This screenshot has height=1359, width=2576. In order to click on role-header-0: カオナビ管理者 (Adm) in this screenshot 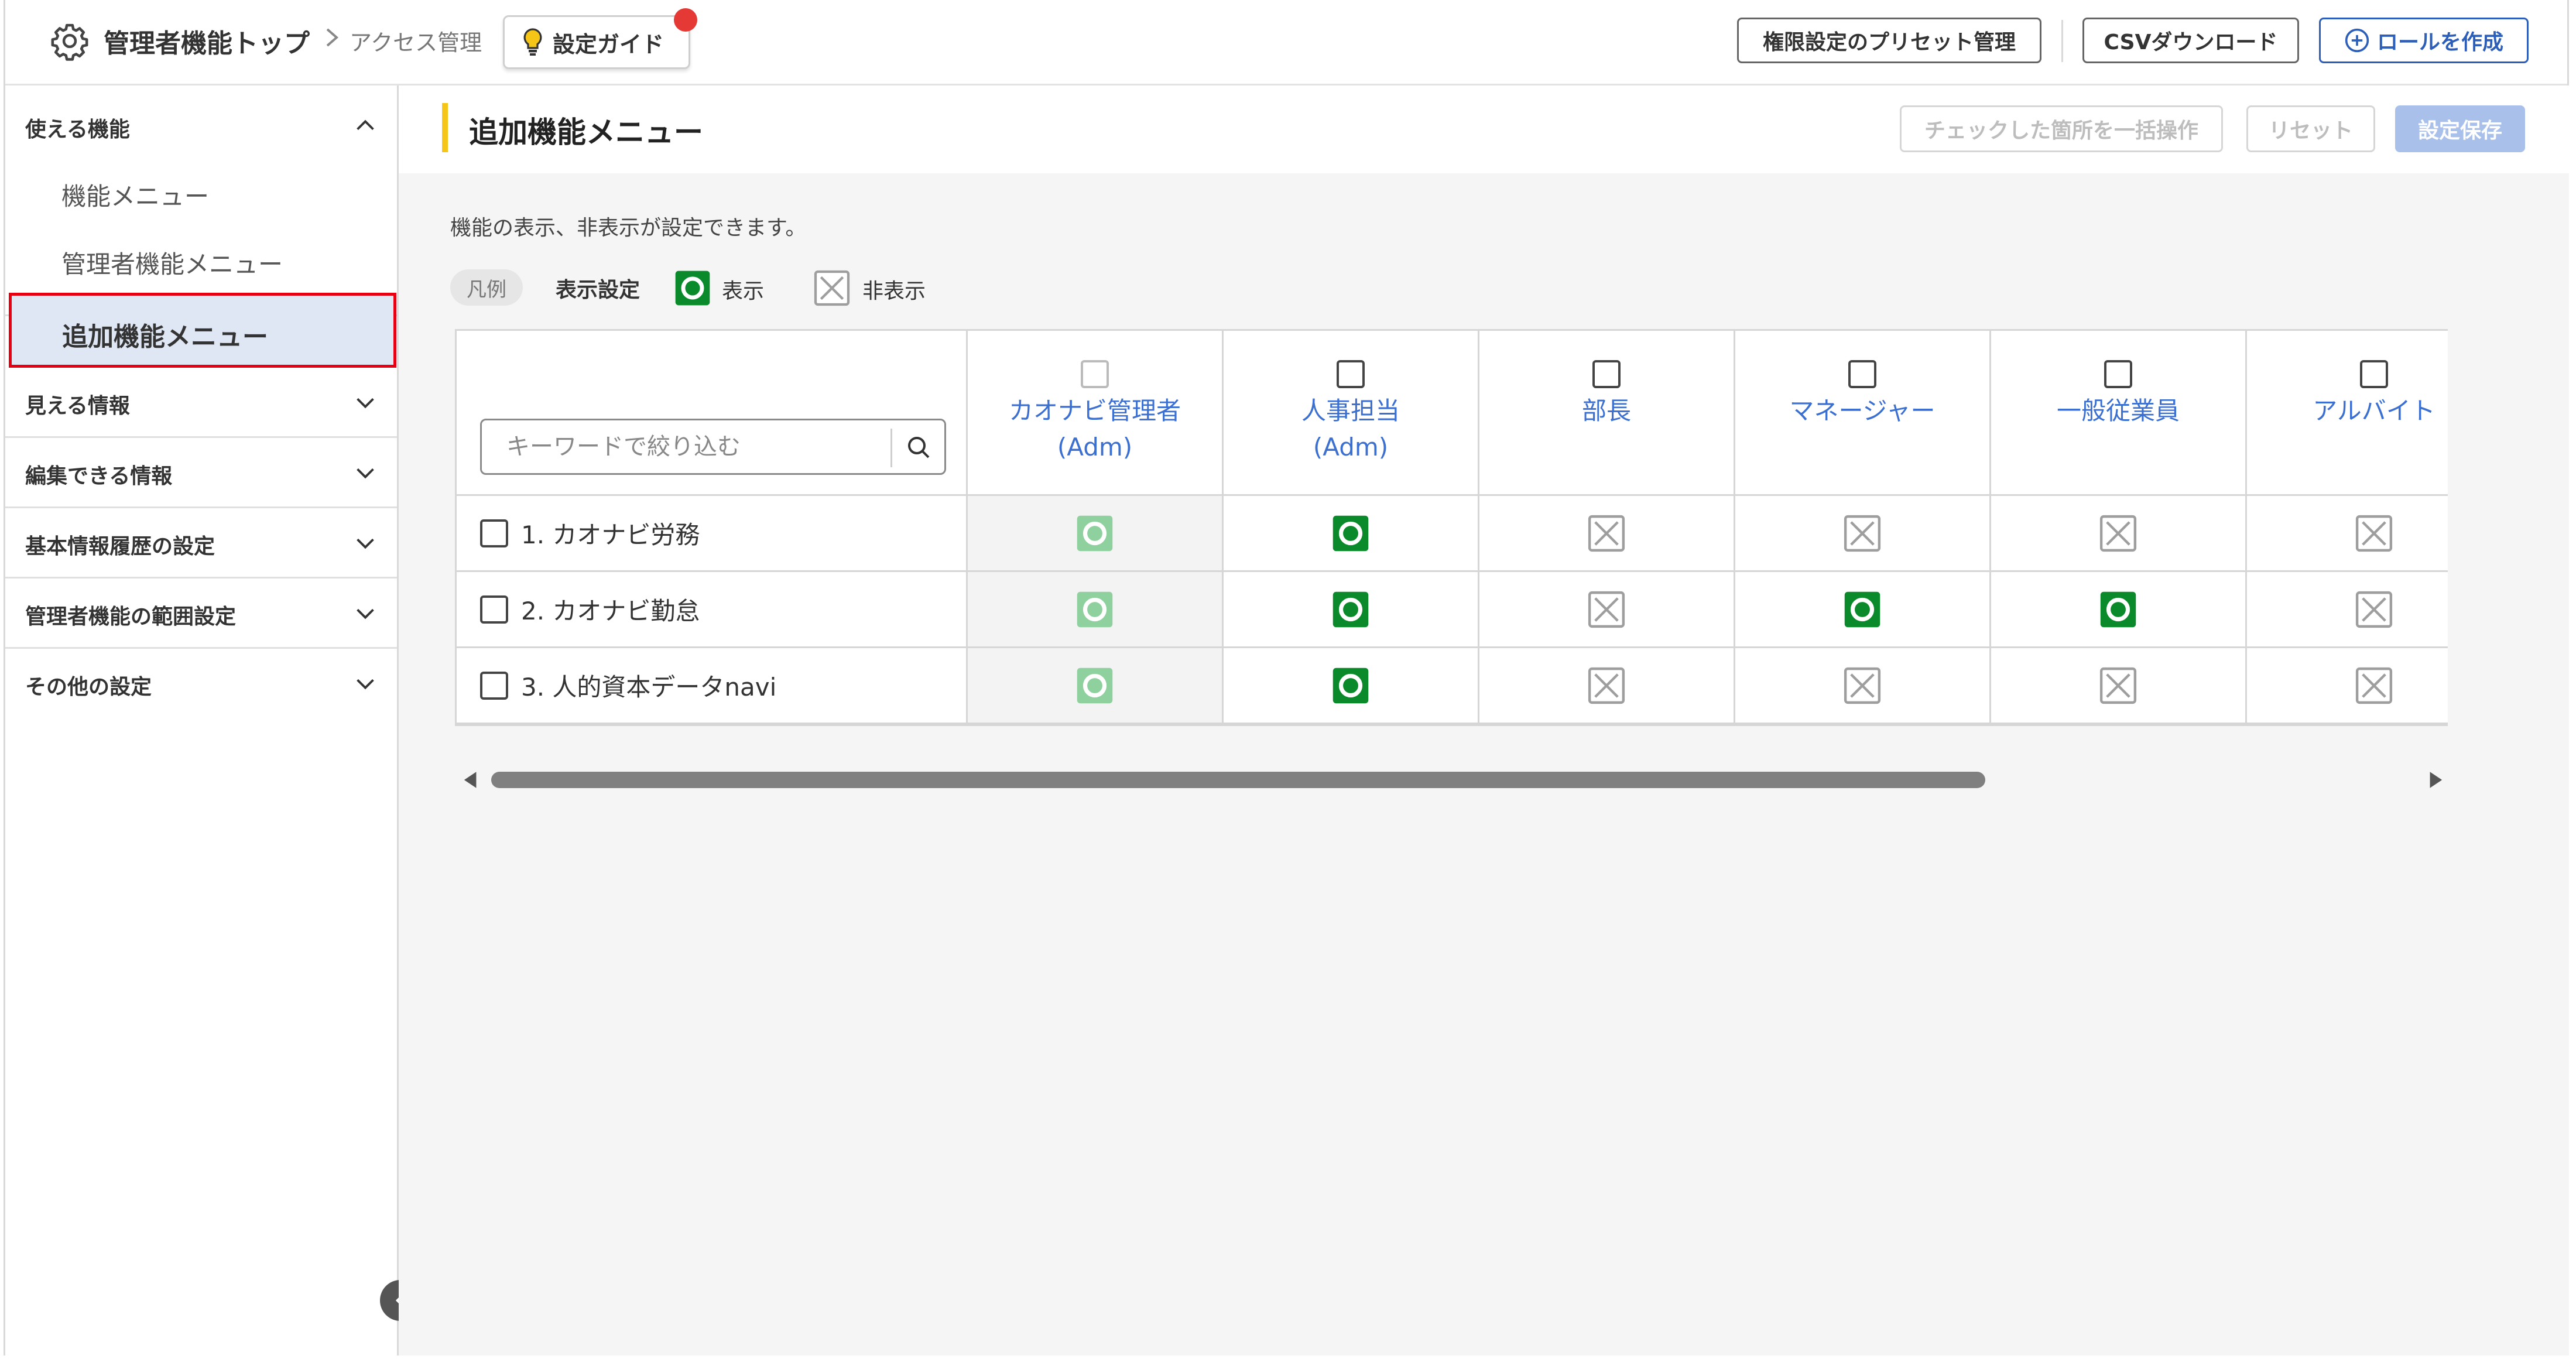, I will do `click(1096, 413)`.